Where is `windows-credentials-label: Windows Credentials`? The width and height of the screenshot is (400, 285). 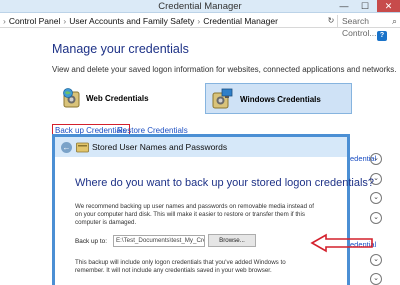
windows-credentials-label: Windows Credentials is located at coordinates (280, 99).